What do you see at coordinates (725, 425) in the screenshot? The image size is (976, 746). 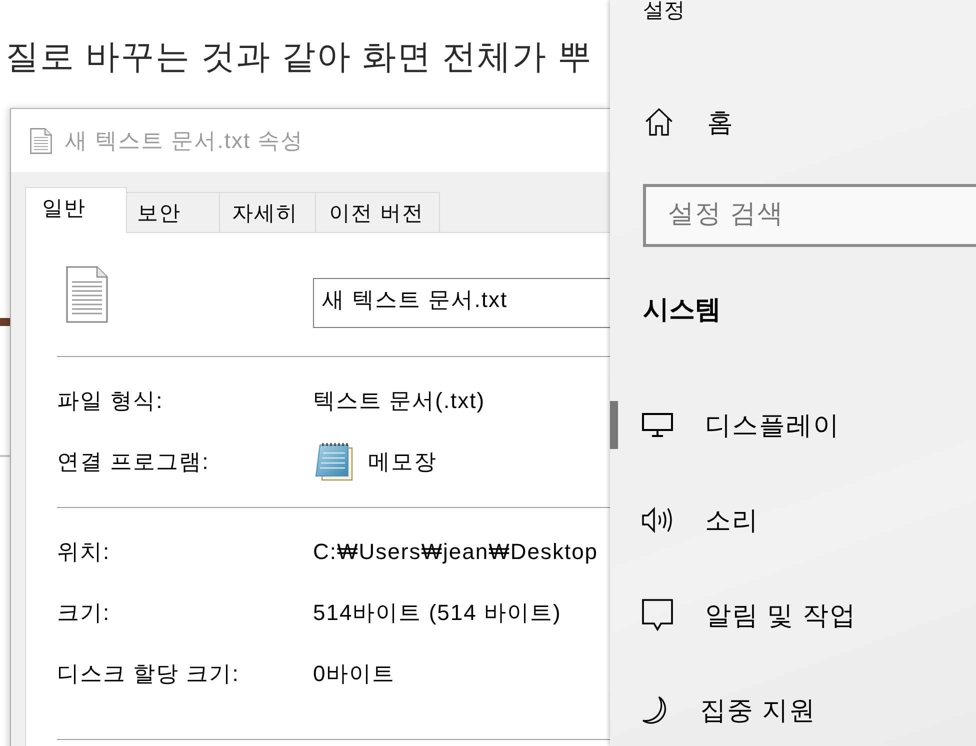 I see `nav-item: 디스플레이` at bounding box center [725, 425].